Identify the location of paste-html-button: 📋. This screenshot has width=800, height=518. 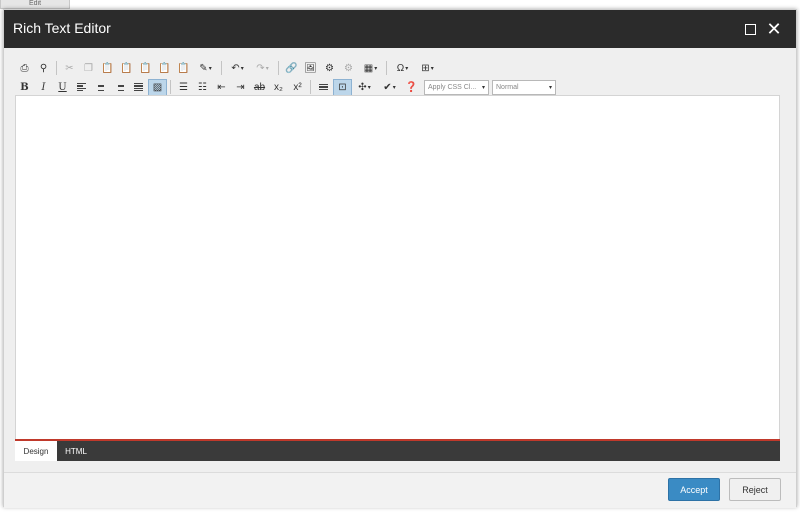
(164, 68).